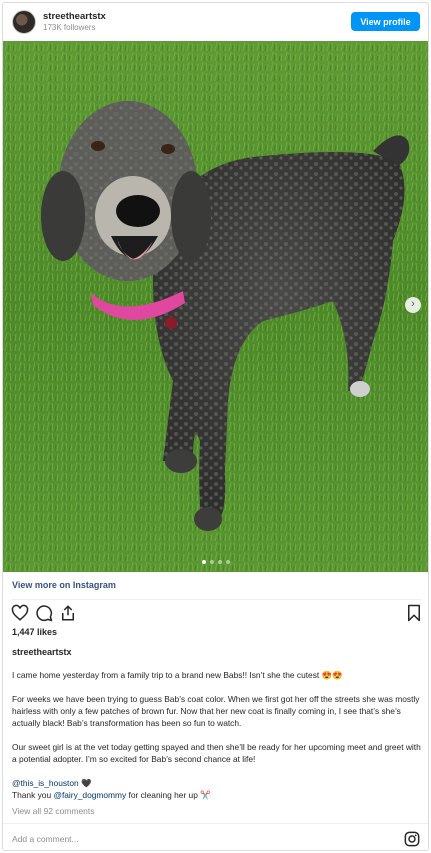 The image size is (431, 853). Describe the element at coordinates (216, 599) in the screenshot. I see `divider` at that location.